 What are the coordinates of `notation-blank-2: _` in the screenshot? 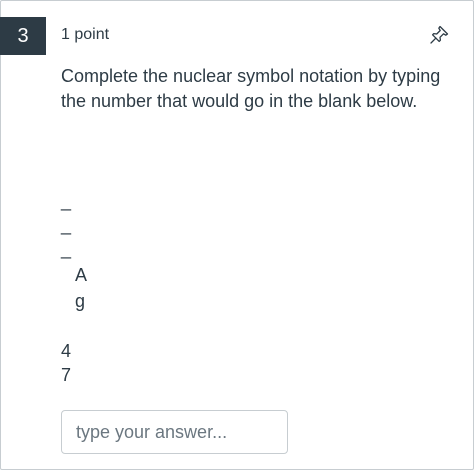 It's located at (66, 225).